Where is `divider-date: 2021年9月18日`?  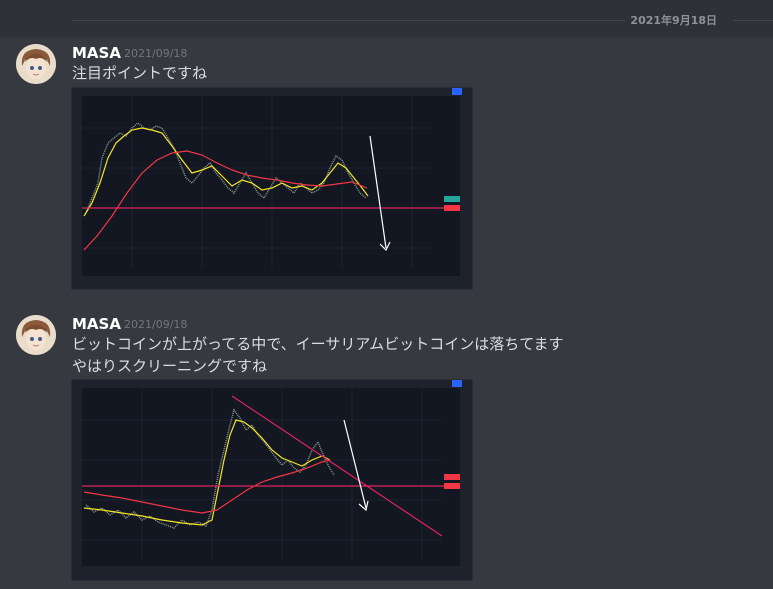
divider-date: 2021年9月18日 is located at coordinates (673, 20).